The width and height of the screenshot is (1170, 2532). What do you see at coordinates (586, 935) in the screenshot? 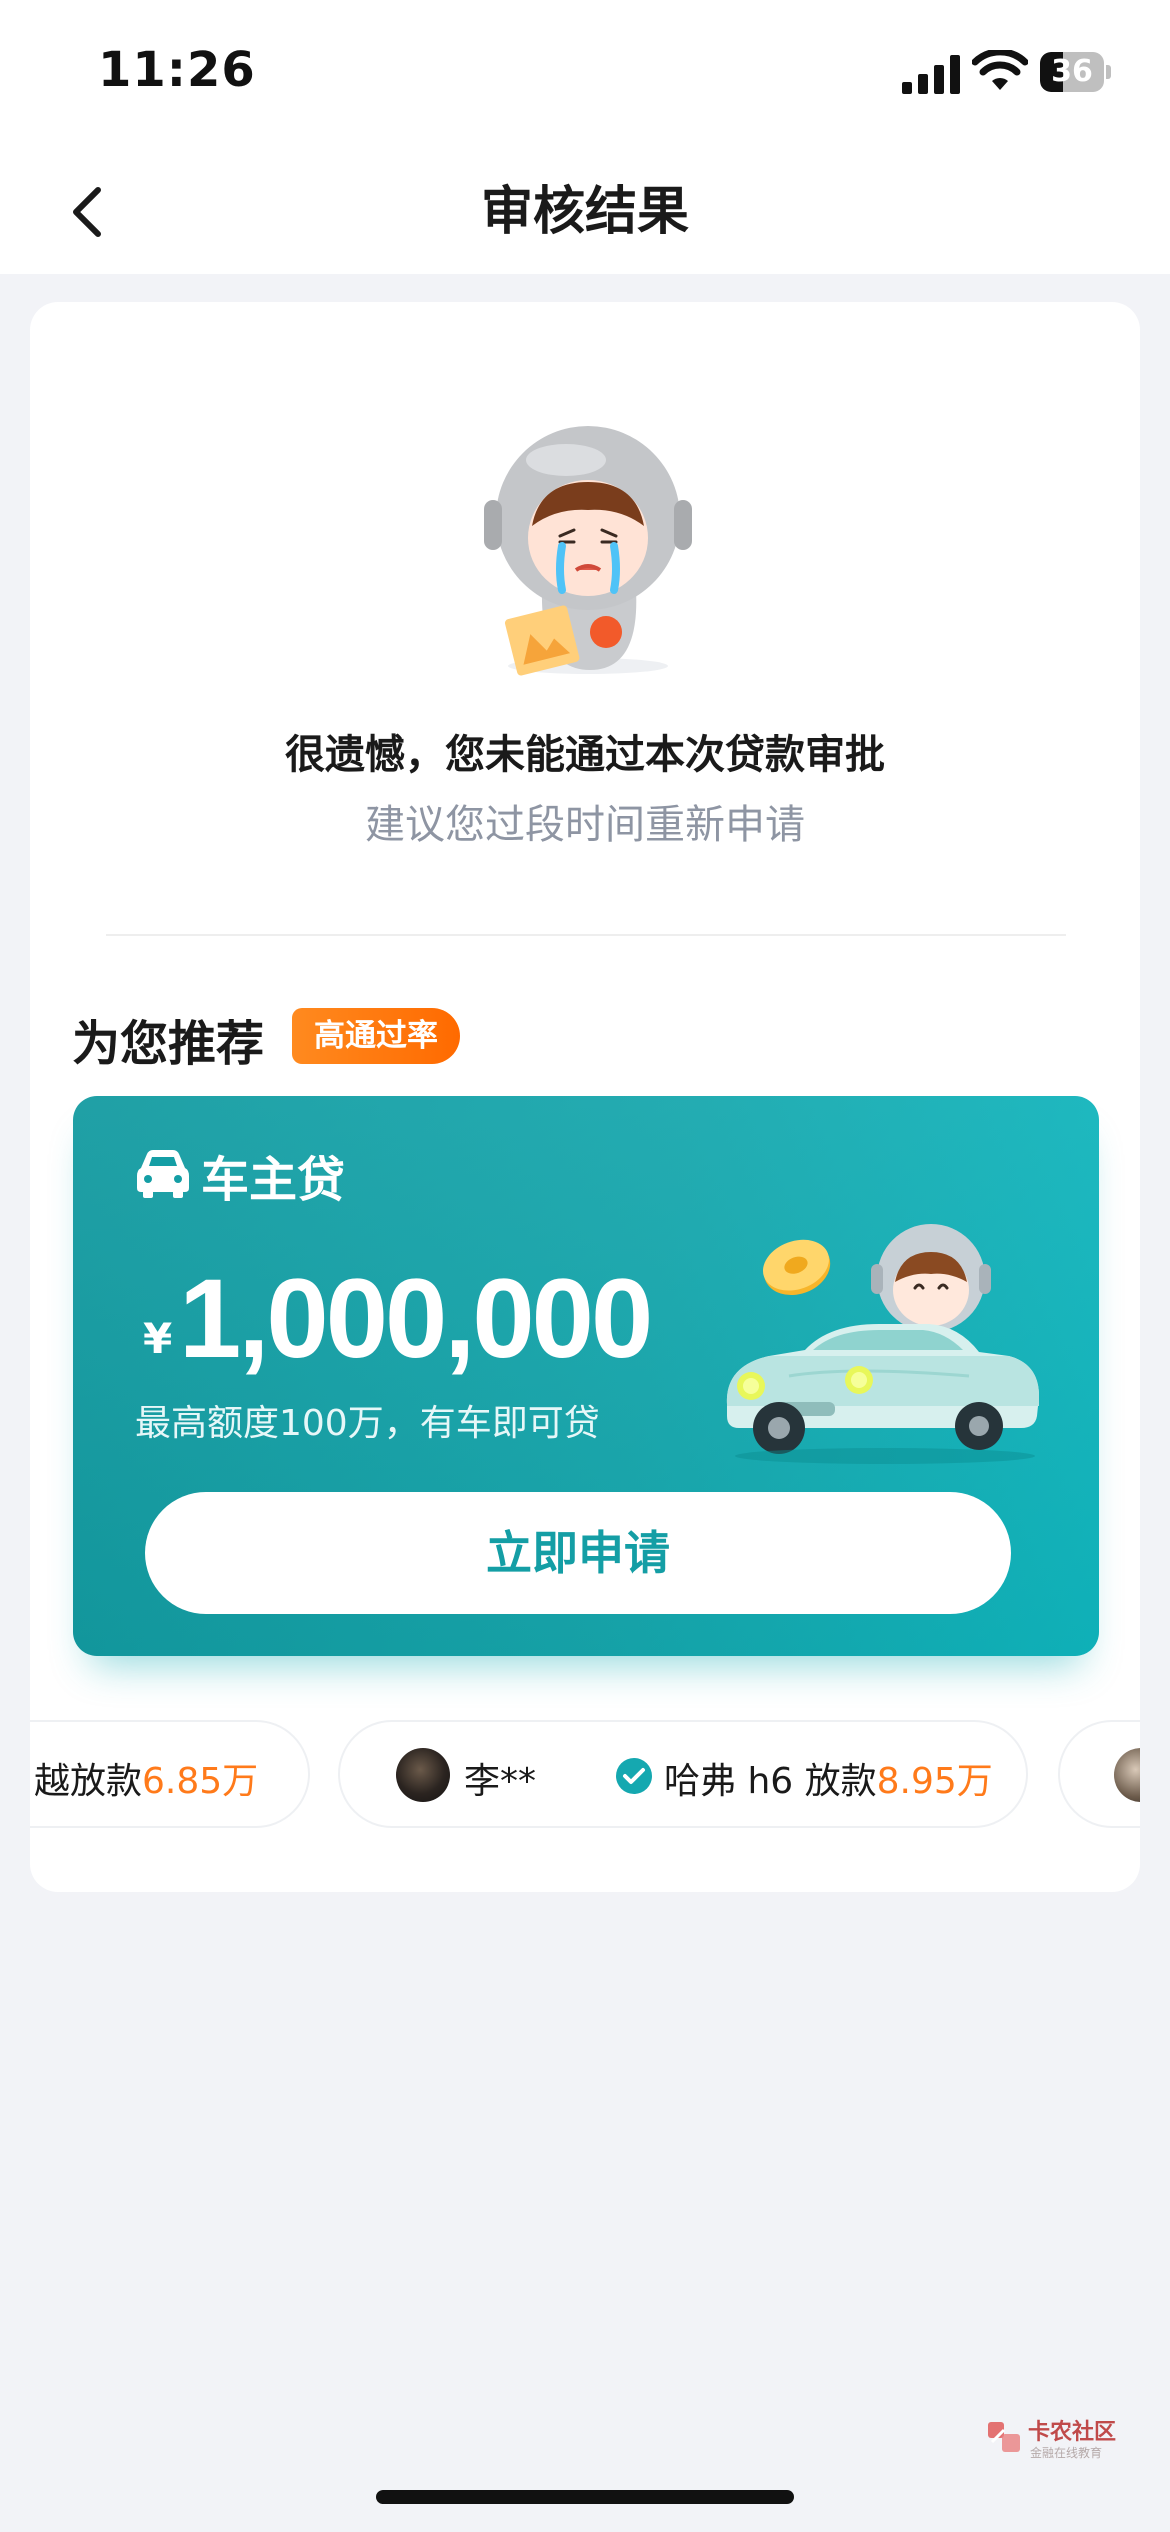
I see `divider` at bounding box center [586, 935].